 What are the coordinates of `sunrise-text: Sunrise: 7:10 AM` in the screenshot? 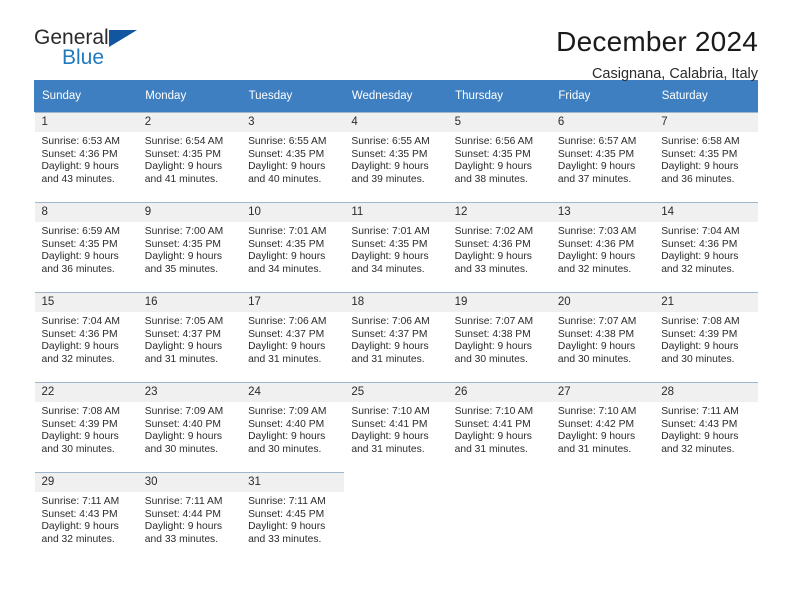 It's located at (494, 411).